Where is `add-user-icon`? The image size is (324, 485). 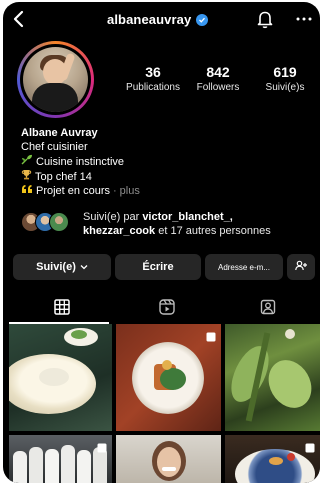 add-user-icon is located at coordinates (301, 267).